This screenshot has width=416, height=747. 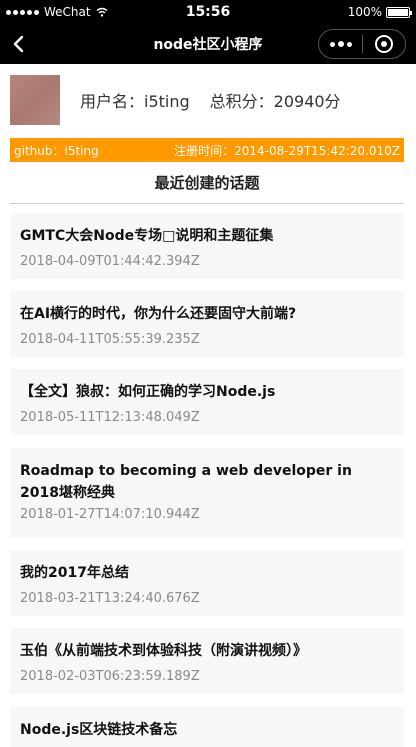 What do you see at coordinates (287, 150) in the screenshot?
I see `registered-label: 注册时间：2014-08-29T15:42:20.010Z` at bounding box center [287, 150].